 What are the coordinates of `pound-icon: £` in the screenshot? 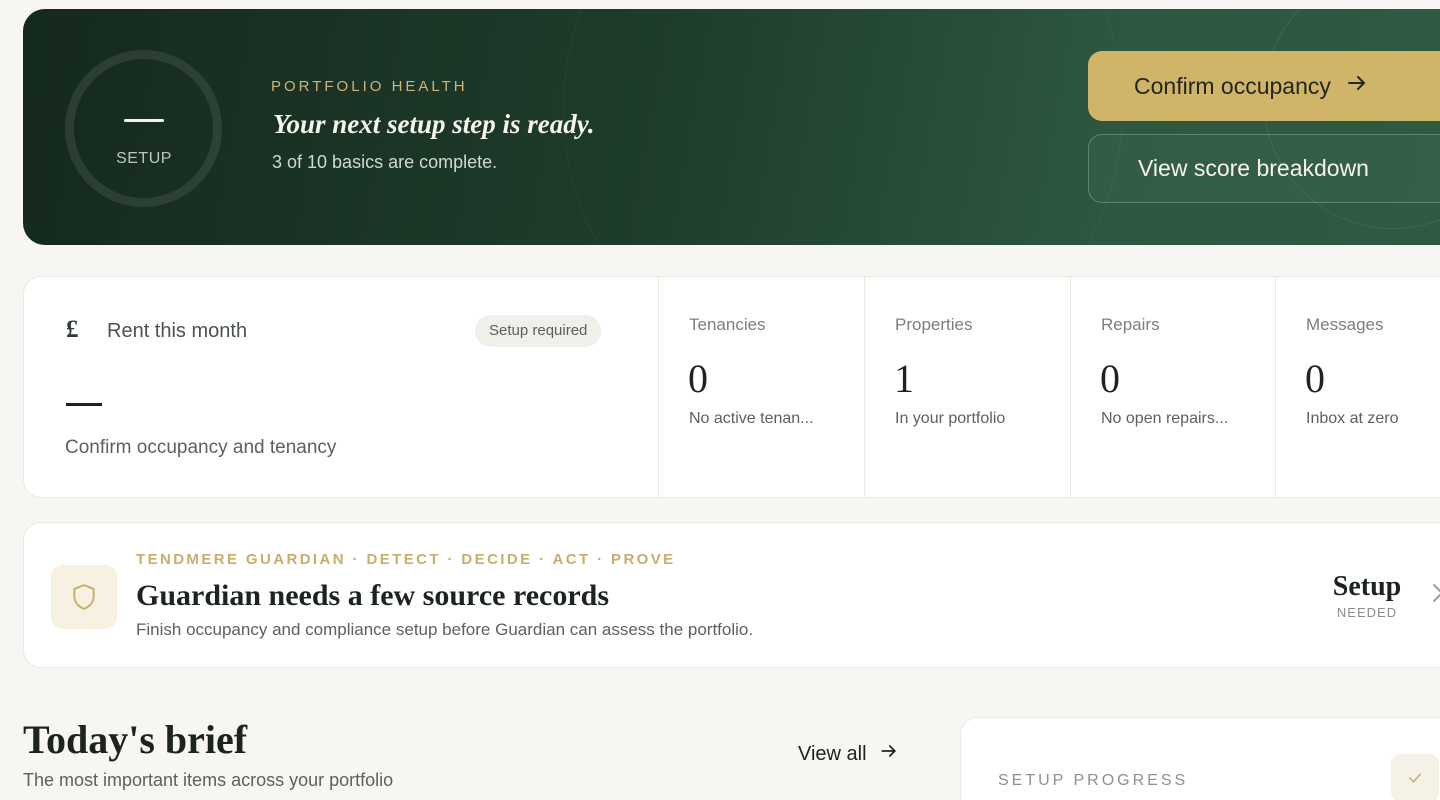 It's located at (72, 329).